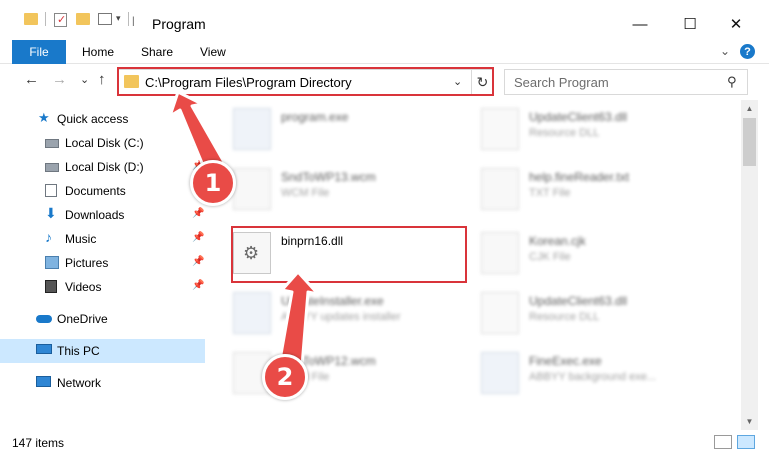 This screenshot has width=769, height=468. What do you see at coordinates (384, 20) in the screenshot?
I see `title-bar: ✓ ▾ | Program — ☐ ✕` at bounding box center [384, 20].